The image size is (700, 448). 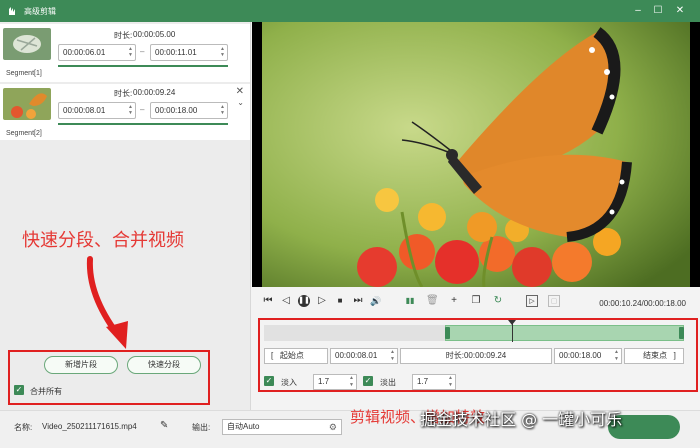 I want to click on close-icon: ✕, so click(x=680, y=11).